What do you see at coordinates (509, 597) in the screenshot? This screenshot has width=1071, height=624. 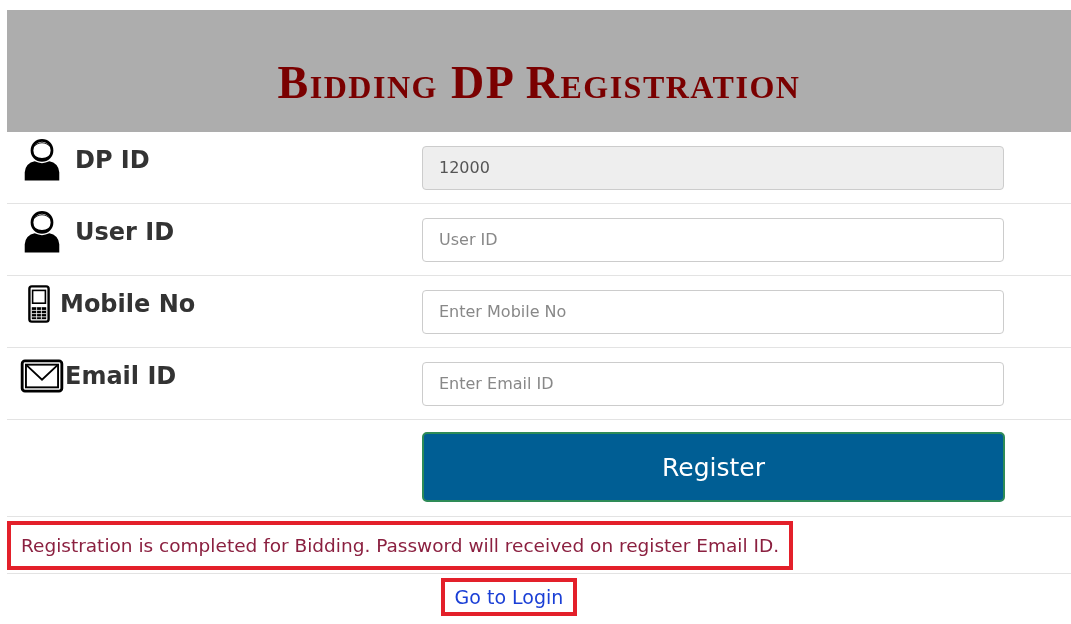 I see `login-link: Go to Login` at bounding box center [509, 597].